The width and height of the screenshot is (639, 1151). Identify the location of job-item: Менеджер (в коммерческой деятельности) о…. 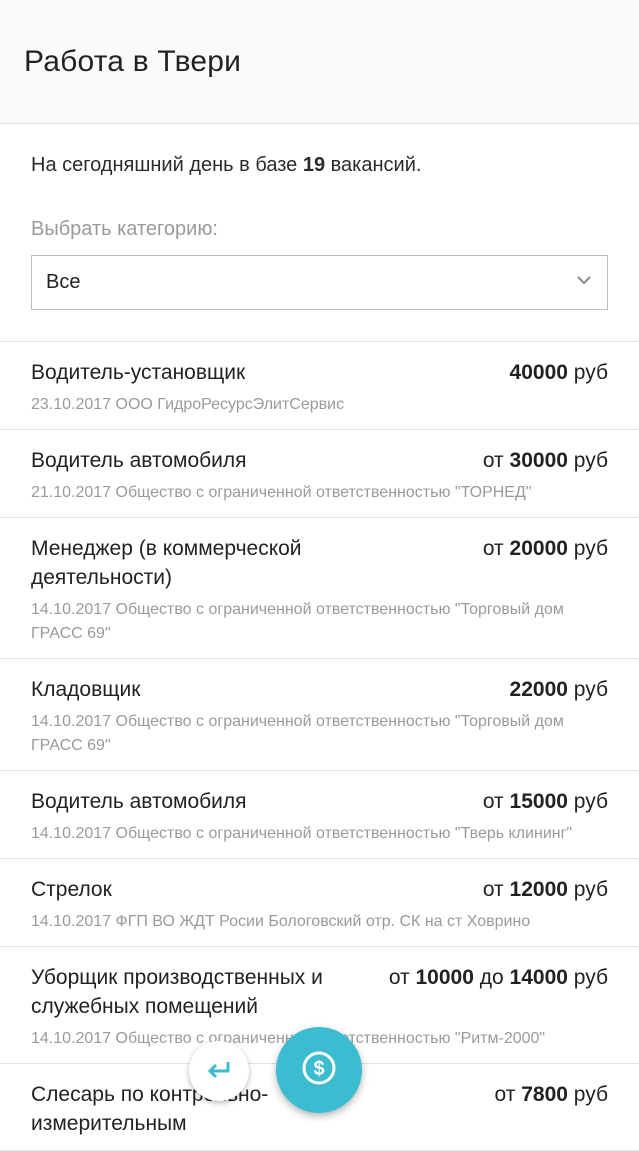
(319, 588).